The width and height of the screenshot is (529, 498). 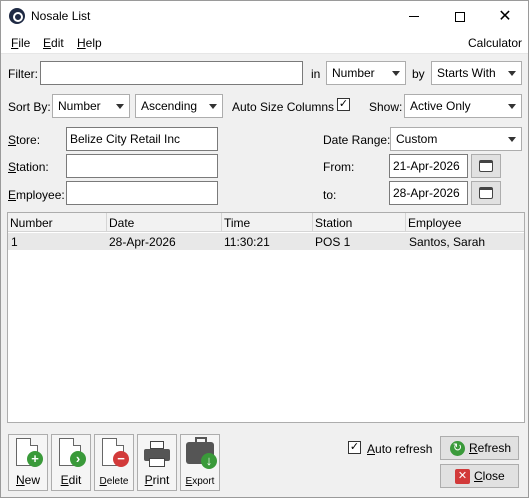 What do you see at coordinates (266, 222) in the screenshot?
I see `grid-header: Number Date Time Station Employee` at bounding box center [266, 222].